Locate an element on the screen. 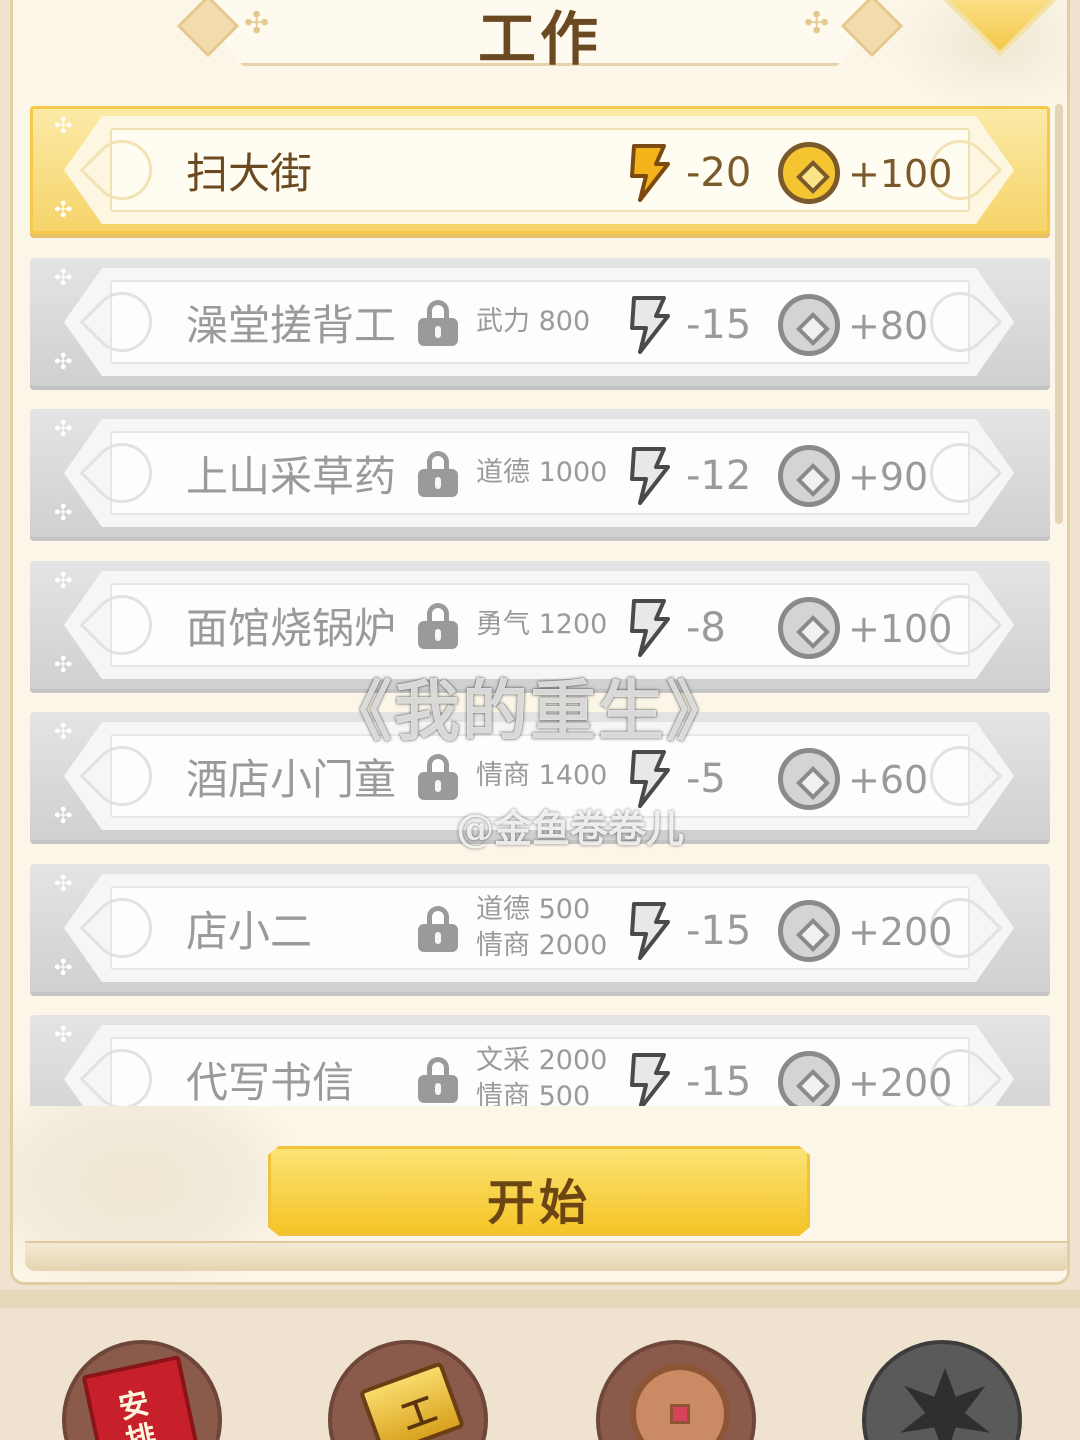 The width and height of the screenshot is (1080, 1440). tab-coins is located at coordinates (676, 1390).